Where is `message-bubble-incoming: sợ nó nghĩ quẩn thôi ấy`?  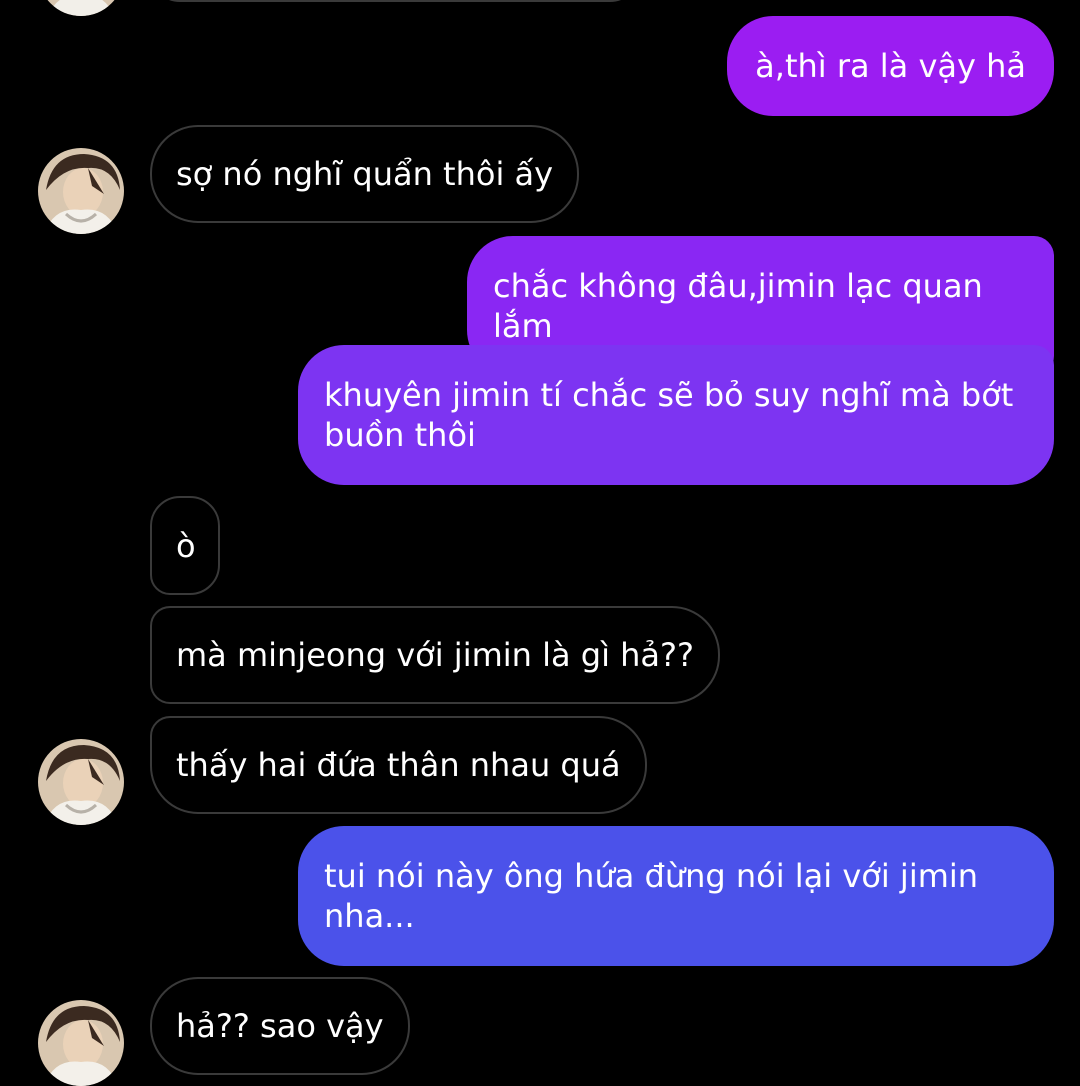 message-bubble-incoming: sợ nó nghĩ quẩn thôi ấy is located at coordinates (365, 174).